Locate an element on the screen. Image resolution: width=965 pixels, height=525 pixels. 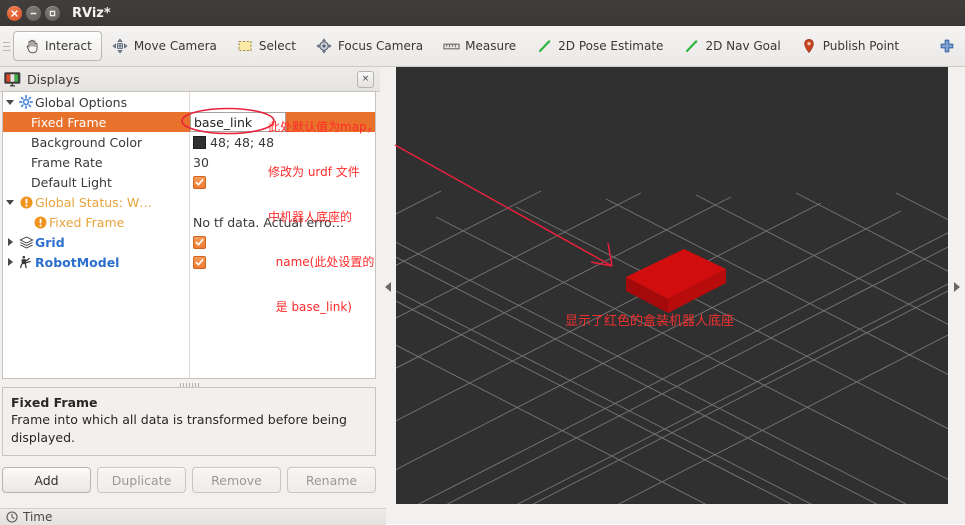
tree-row-label: Default Light is located at coordinates (71, 182).